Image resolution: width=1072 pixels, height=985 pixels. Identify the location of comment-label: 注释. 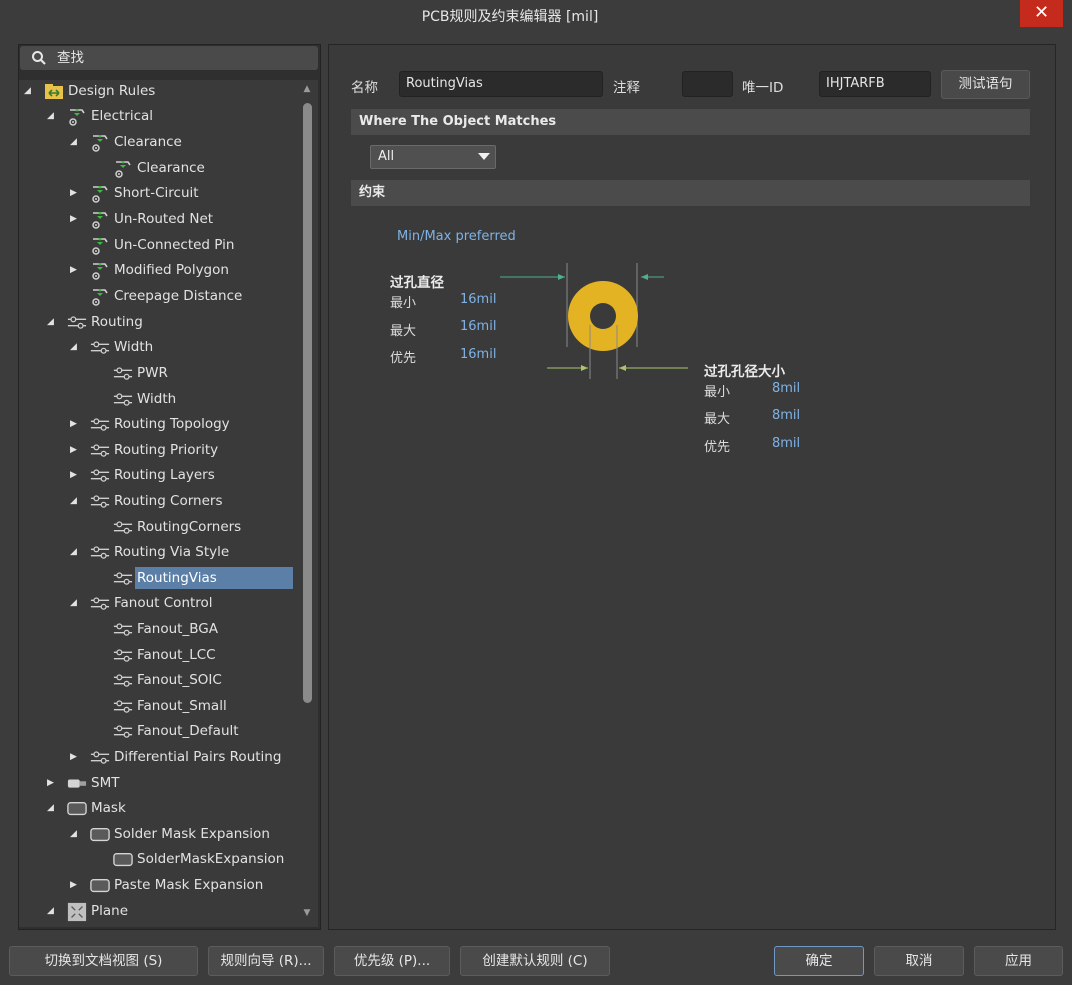
(626, 88).